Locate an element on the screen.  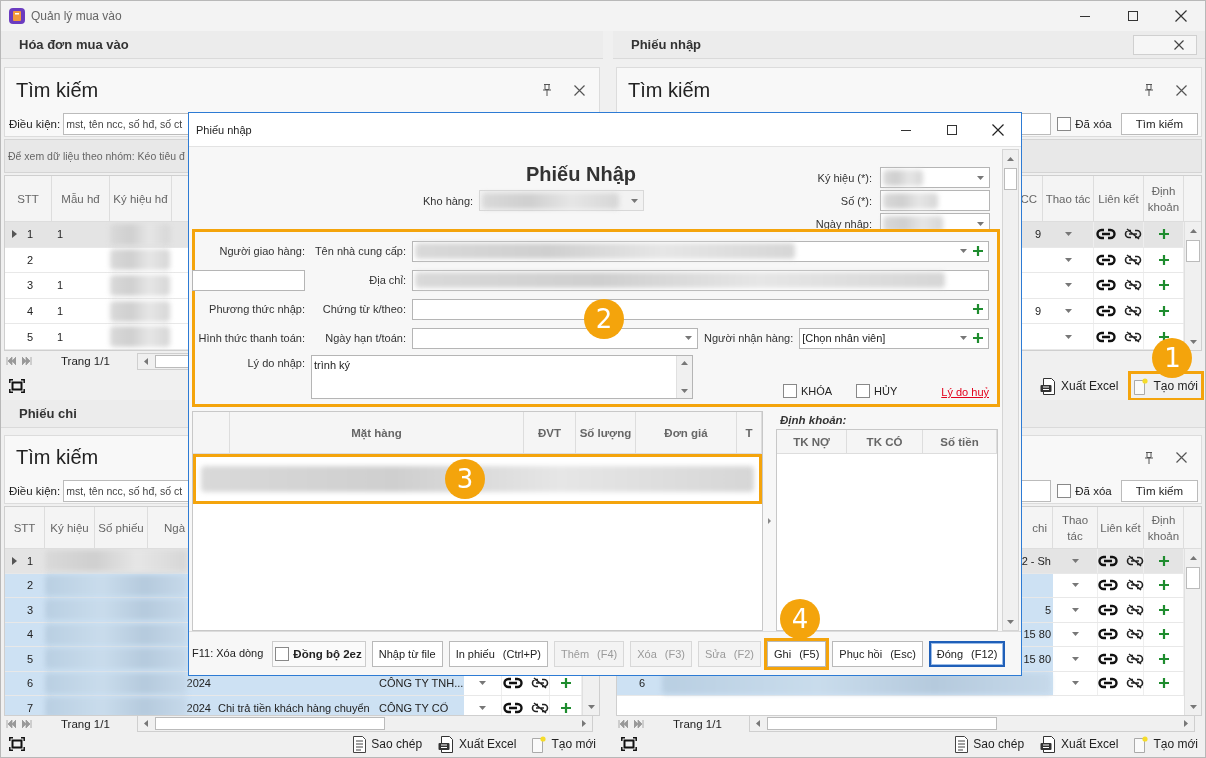
column-header: ĐVT is located at coordinates (550, 432).